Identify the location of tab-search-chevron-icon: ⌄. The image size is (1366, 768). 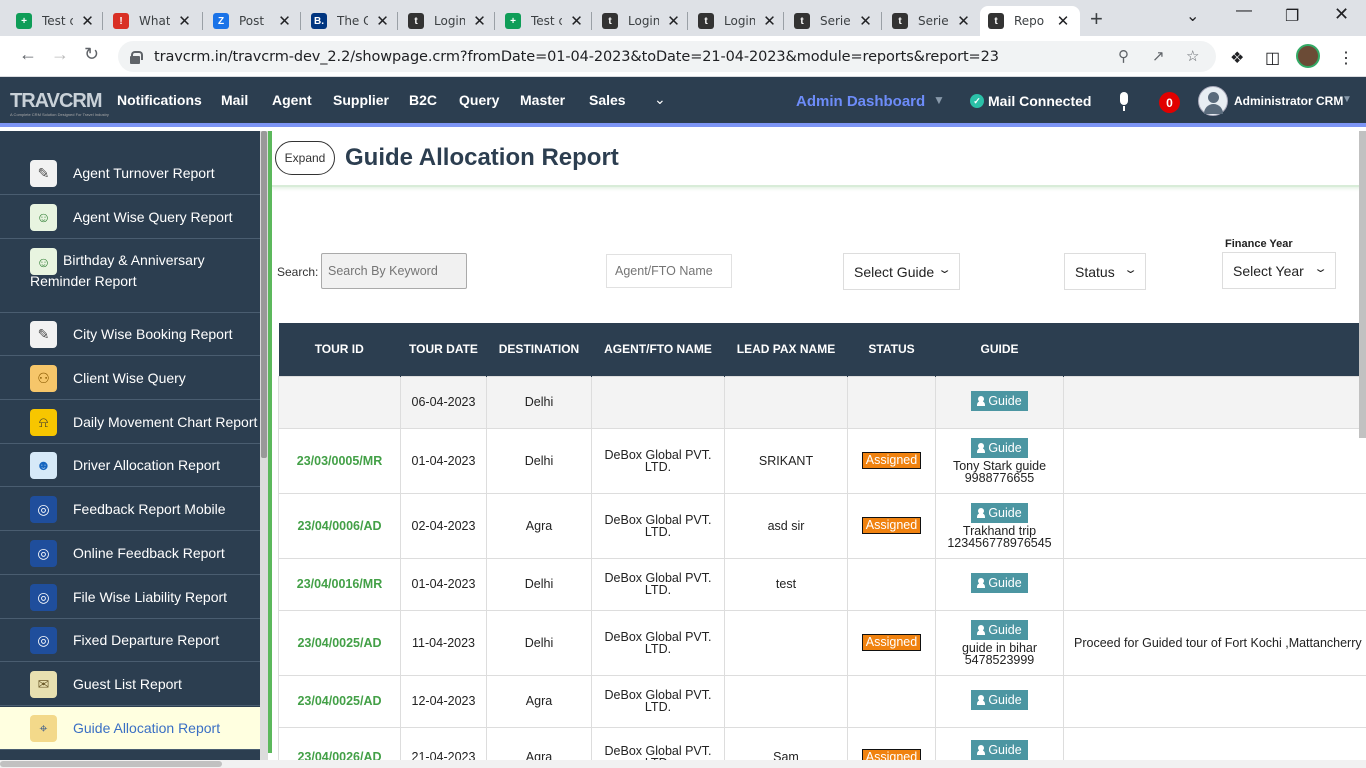
(1192, 16).